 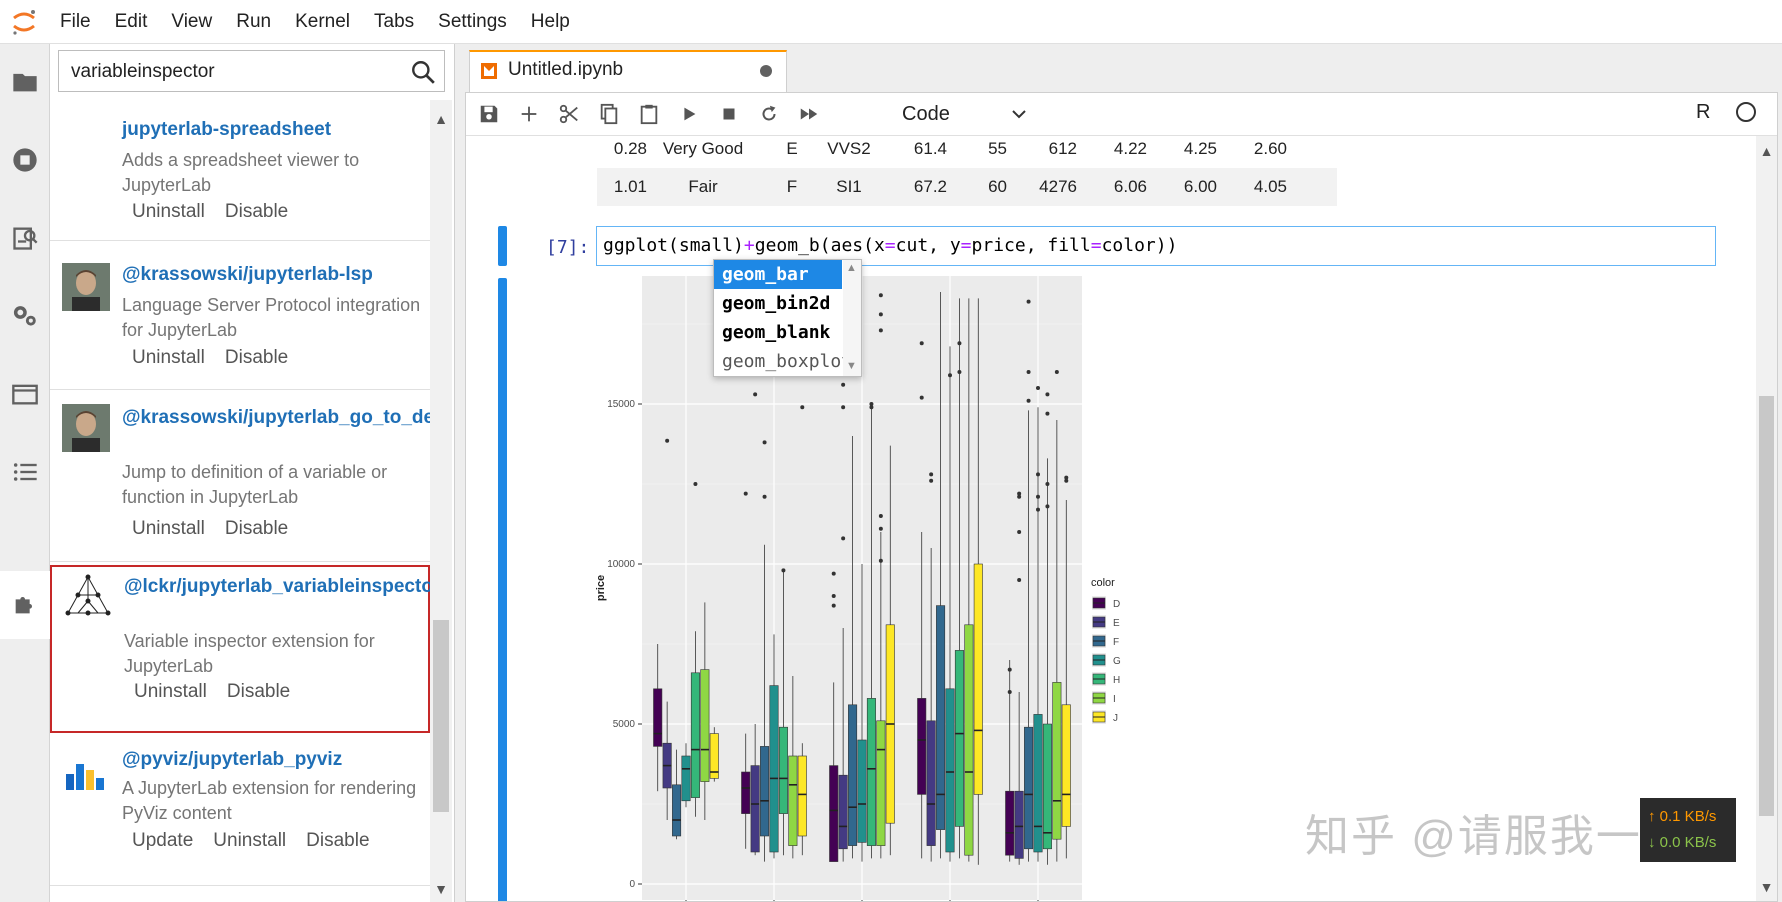 What do you see at coordinates (191, 22) in the screenshot?
I see `menu-view: View` at bounding box center [191, 22].